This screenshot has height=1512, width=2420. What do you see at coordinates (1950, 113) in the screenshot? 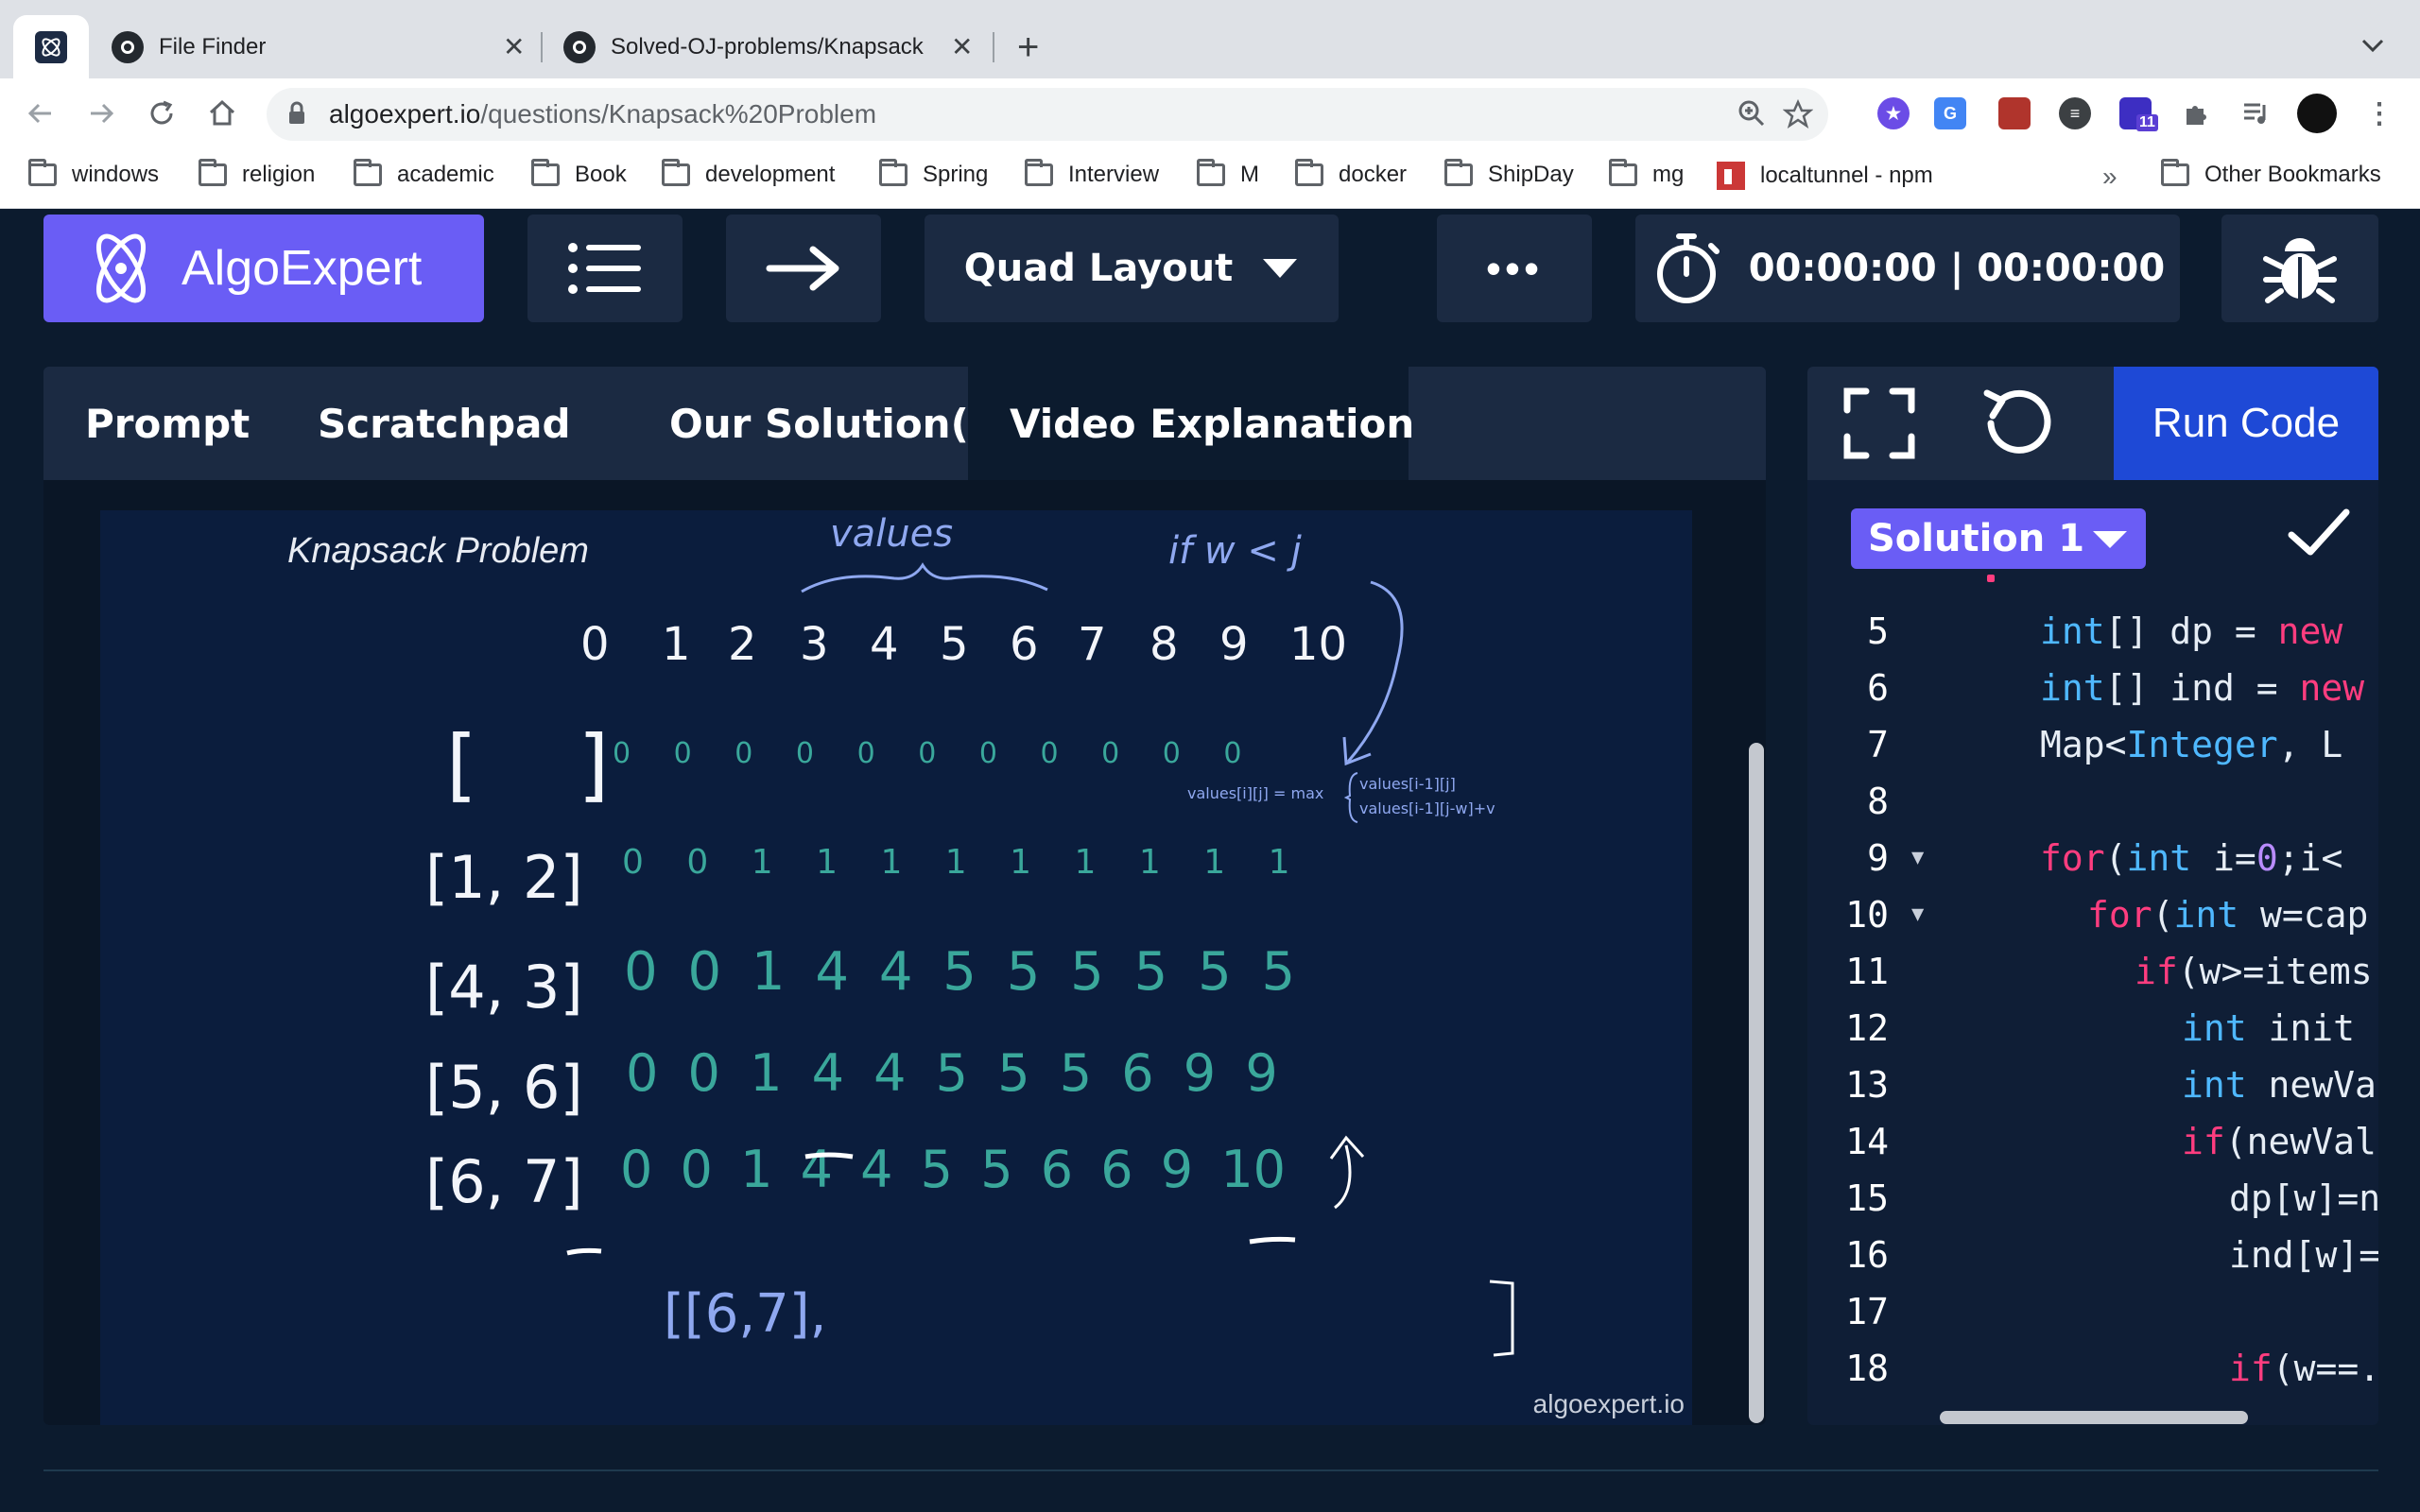
I see `google-translate-icon: G` at bounding box center [1950, 113].